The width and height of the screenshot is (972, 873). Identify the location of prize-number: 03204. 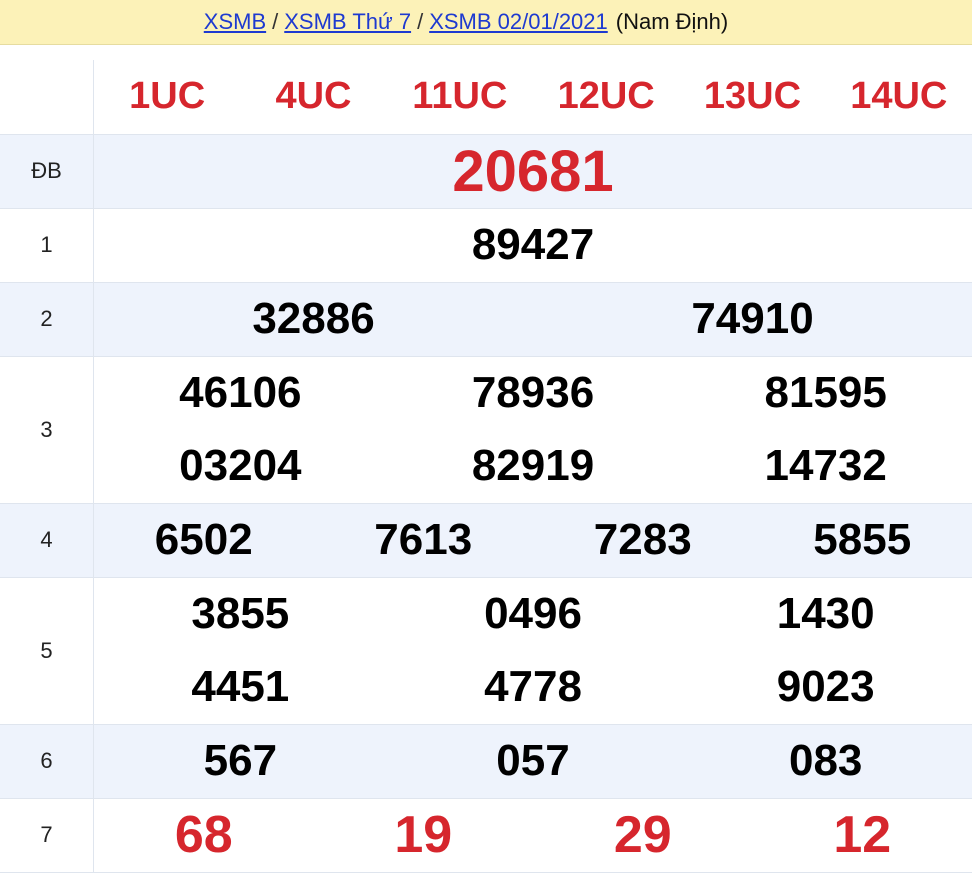
(240, 466).